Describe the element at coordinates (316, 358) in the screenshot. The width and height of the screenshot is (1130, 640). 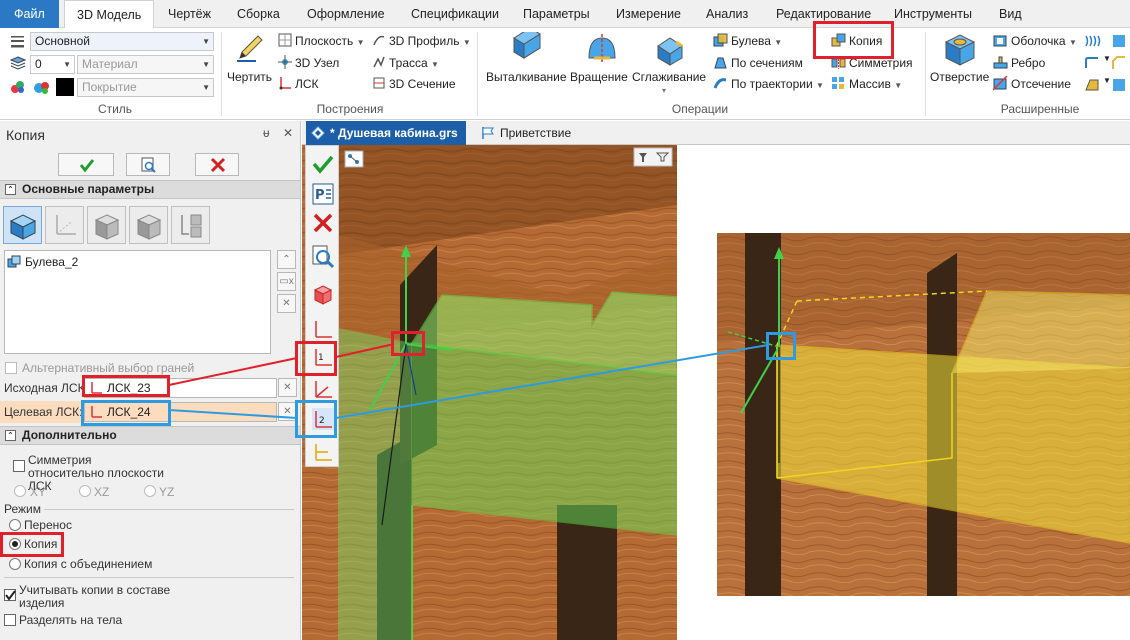
I see `source-tool-highlight` at that location.